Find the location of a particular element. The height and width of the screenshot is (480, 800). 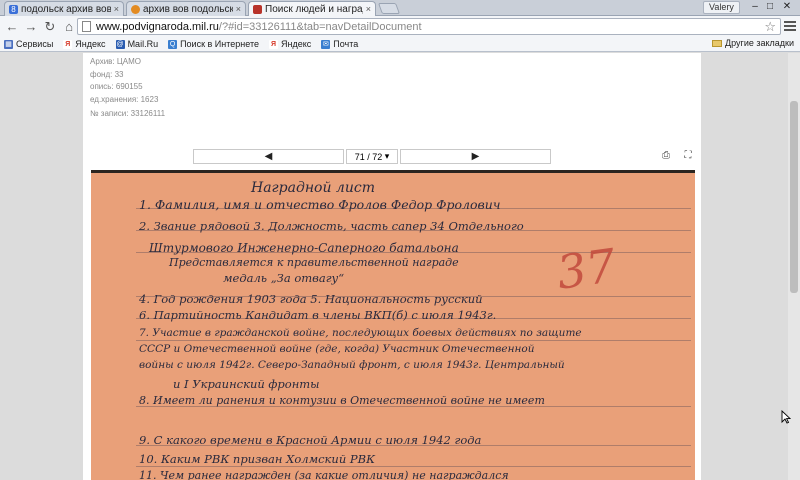

handwritten-line: и I Украинский фронты is located at coordinates (246, 384).